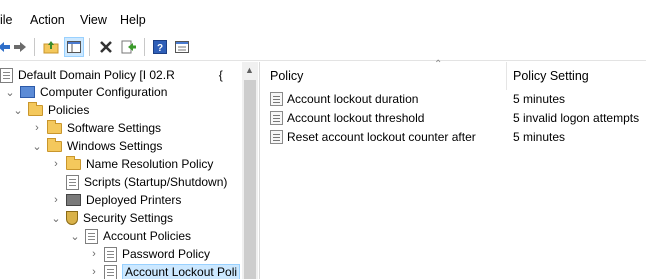 The image size is (646, 279). Describe the element at coordinates (353, 98) in the screenshot. I see `policy-name: Account lockout duration` at that location.